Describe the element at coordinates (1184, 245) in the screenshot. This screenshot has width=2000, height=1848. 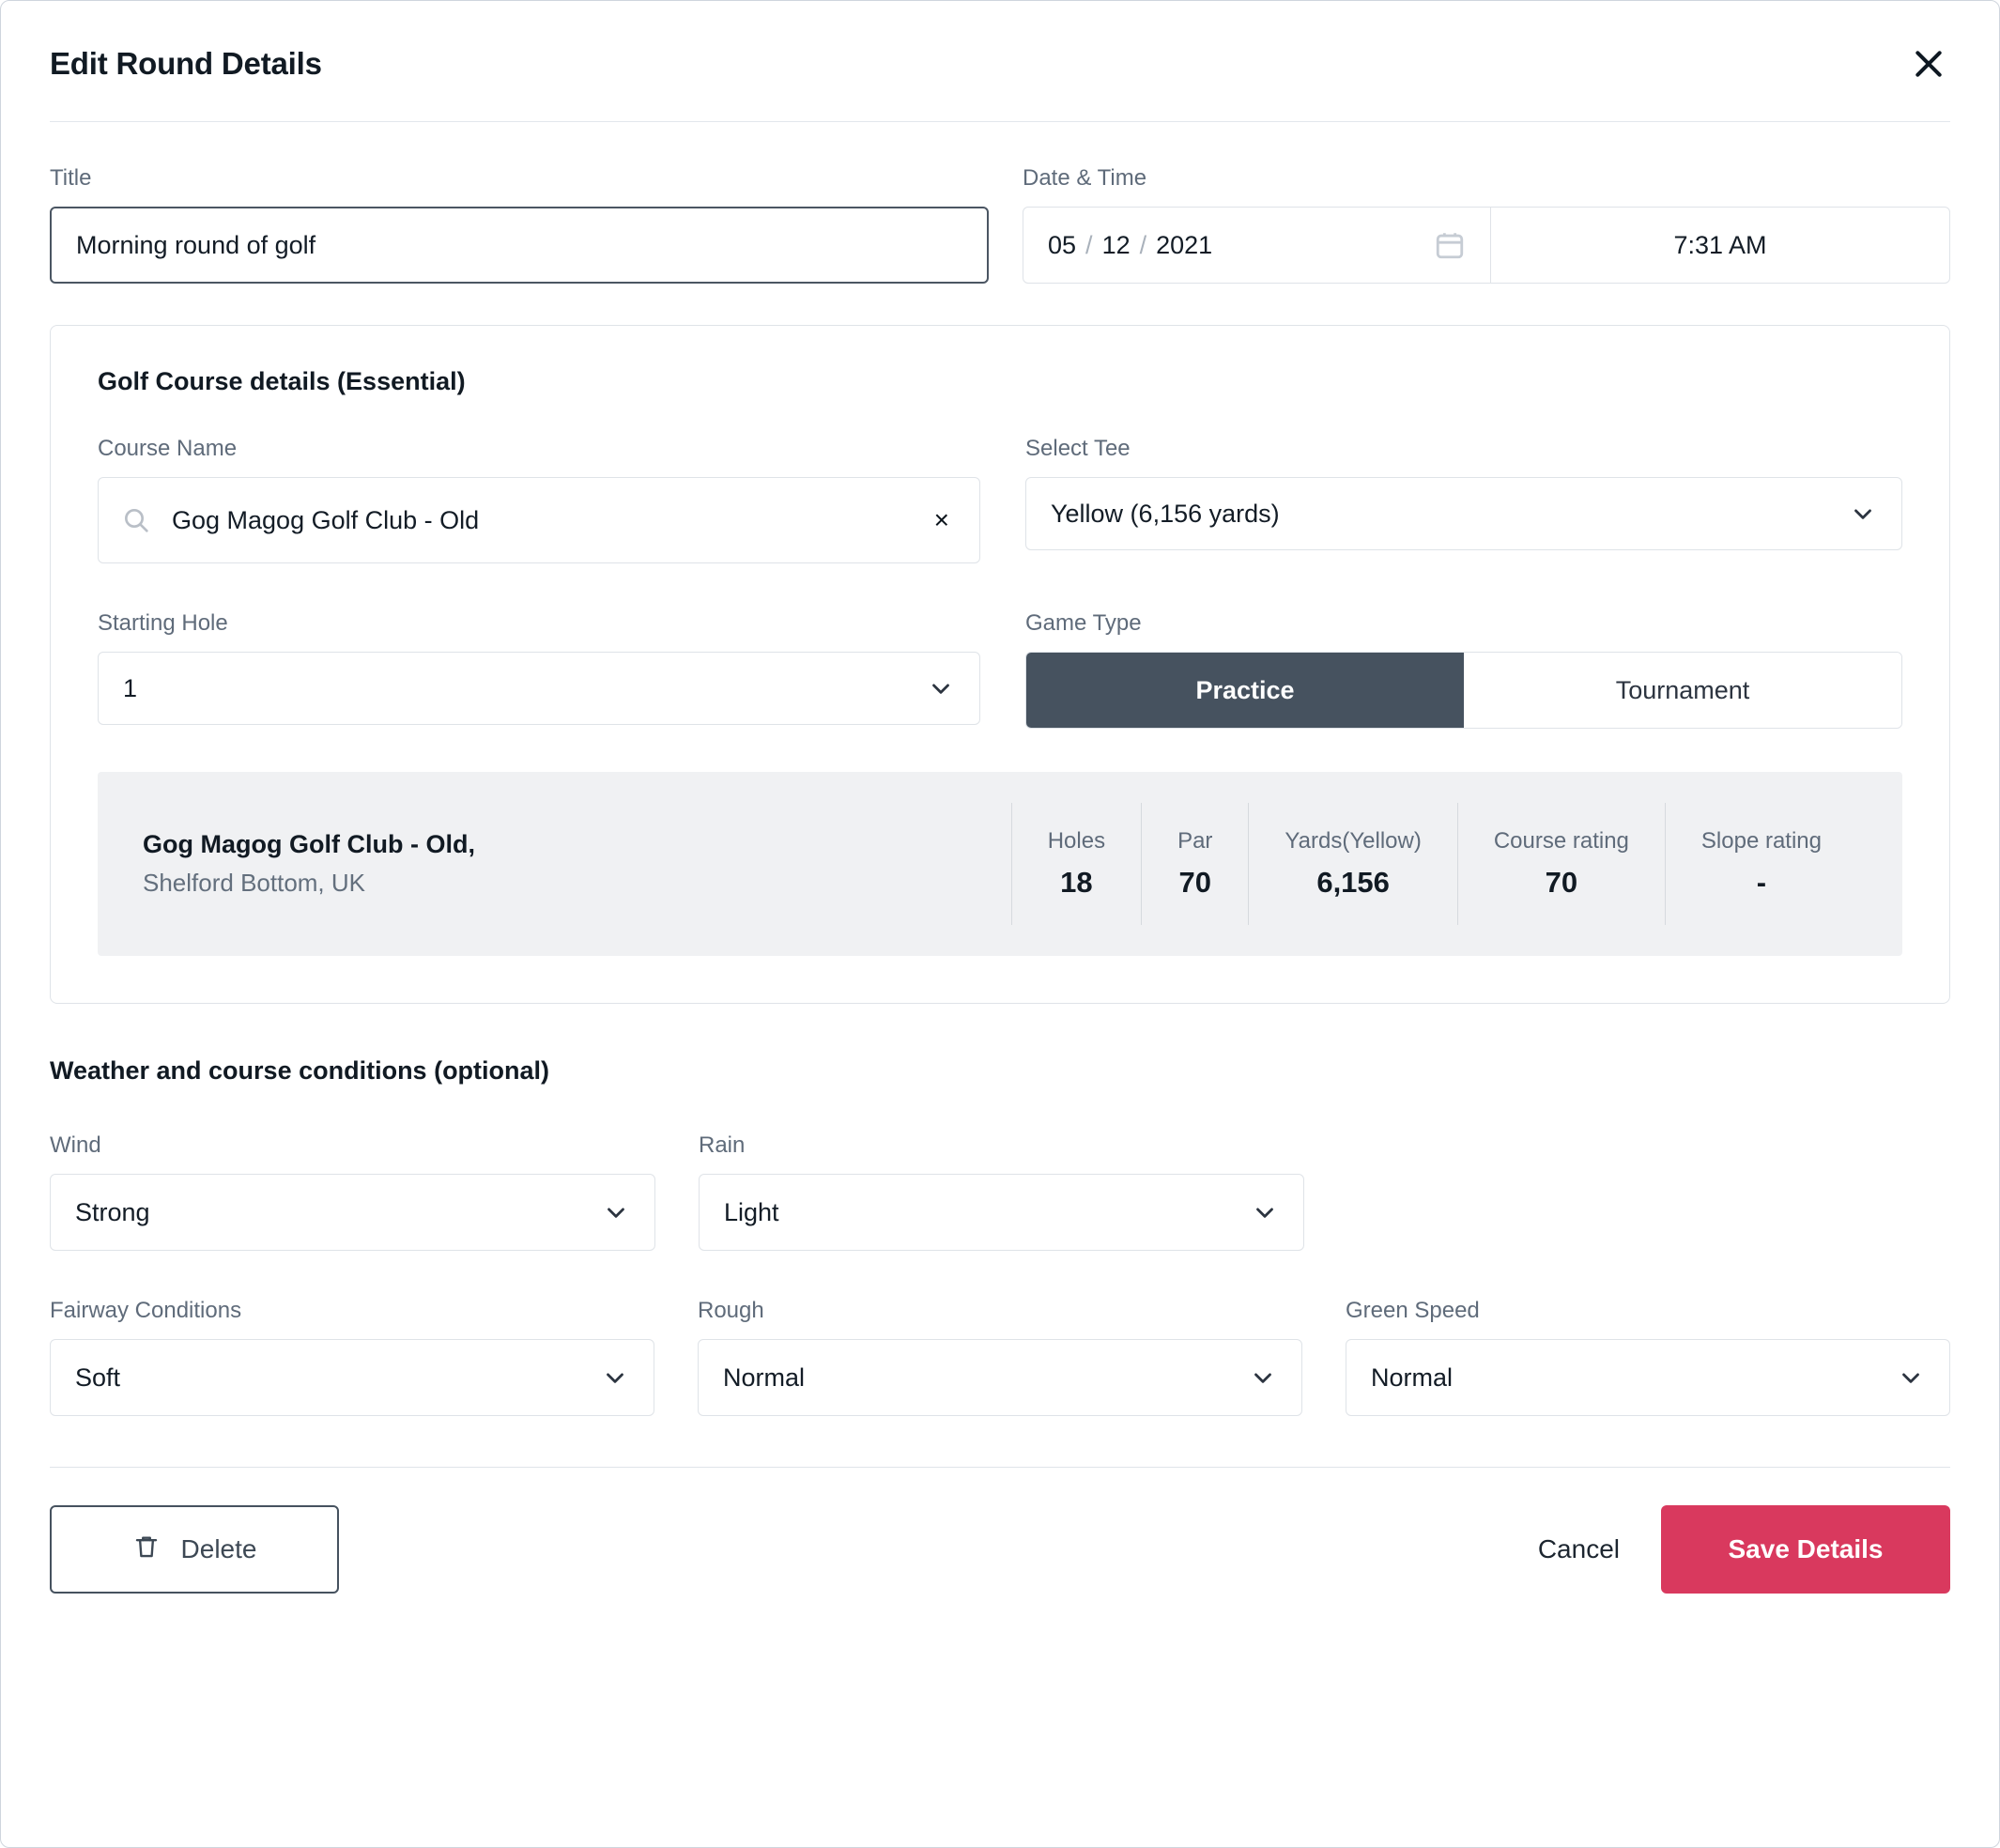
I see `date-year: 2021` at that location.